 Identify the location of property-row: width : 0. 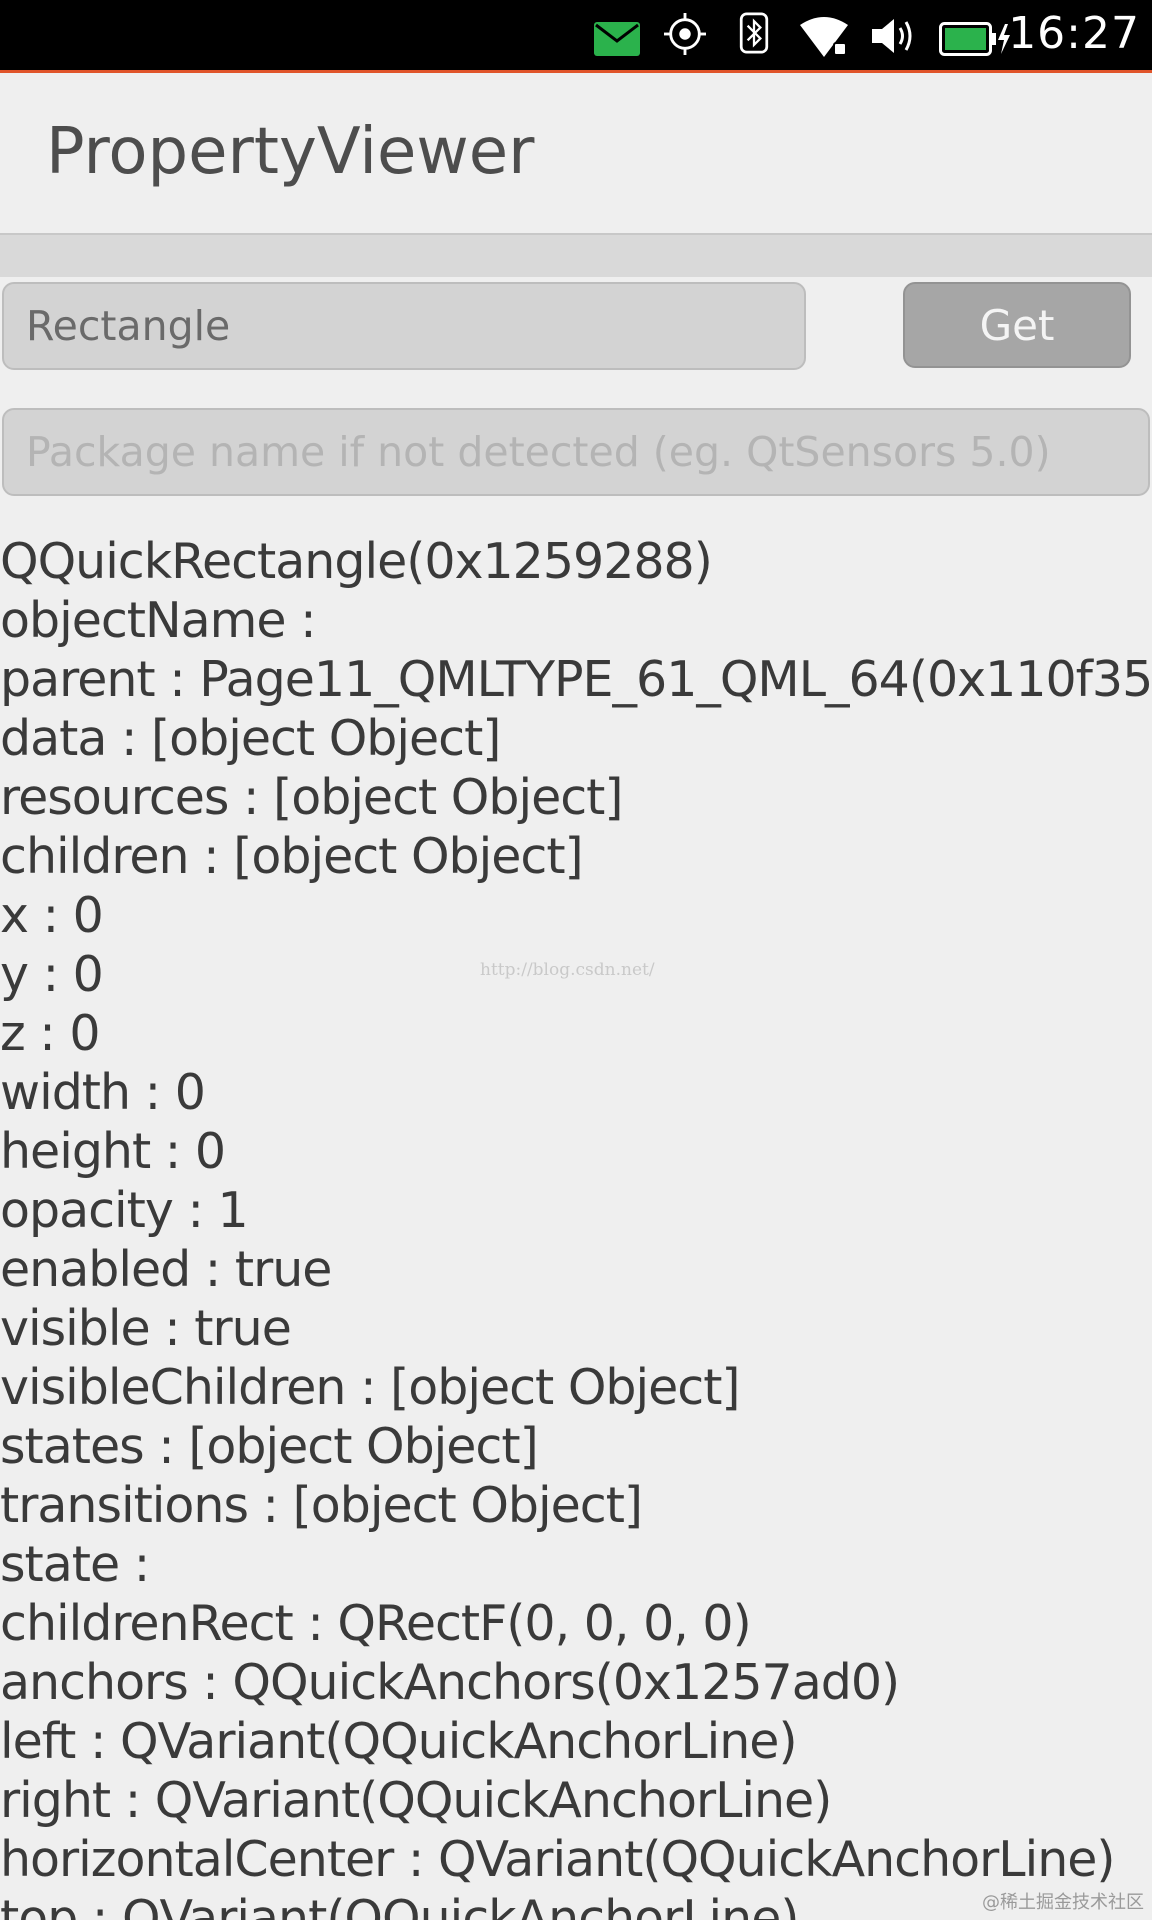
(103, 1092).